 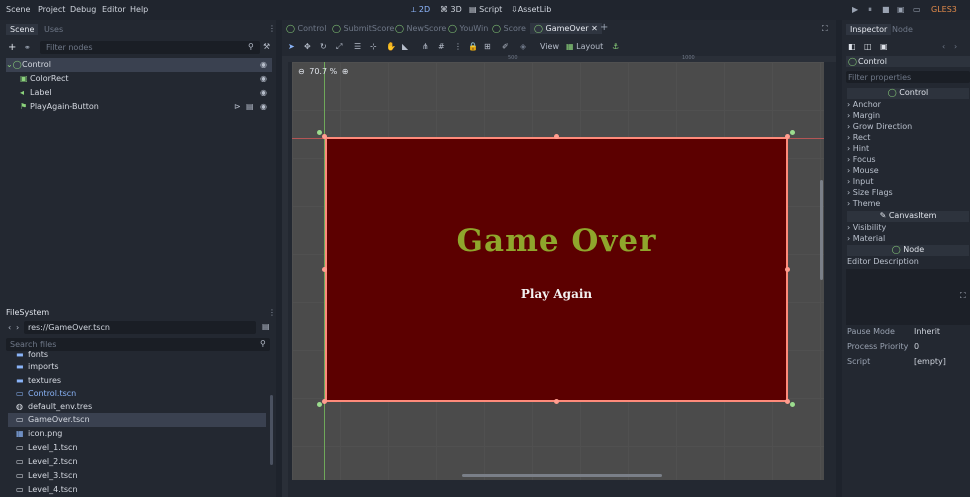 I want to click on prop-margin: › Margin, so click(x=908, y=116).